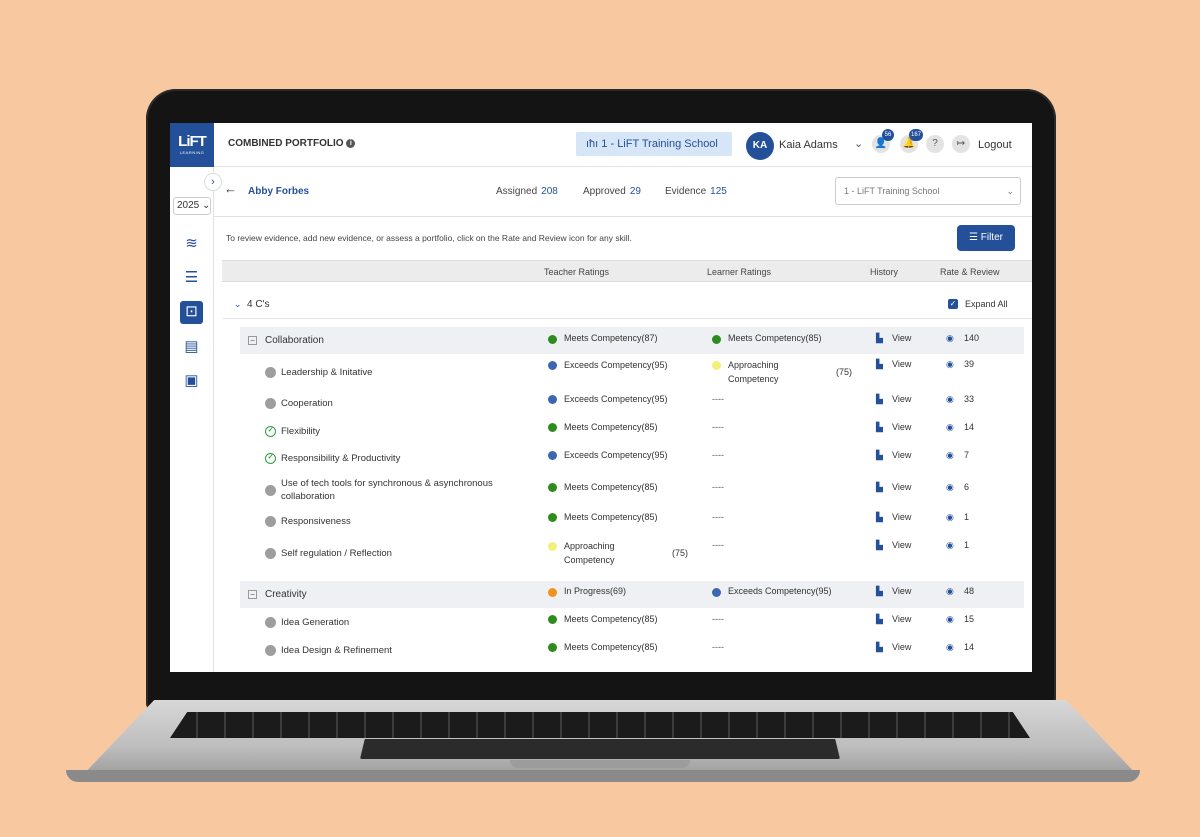 This screenshot has width=1200, height=837. I want to click on presentation-icon: ▣, so click(191, 381).